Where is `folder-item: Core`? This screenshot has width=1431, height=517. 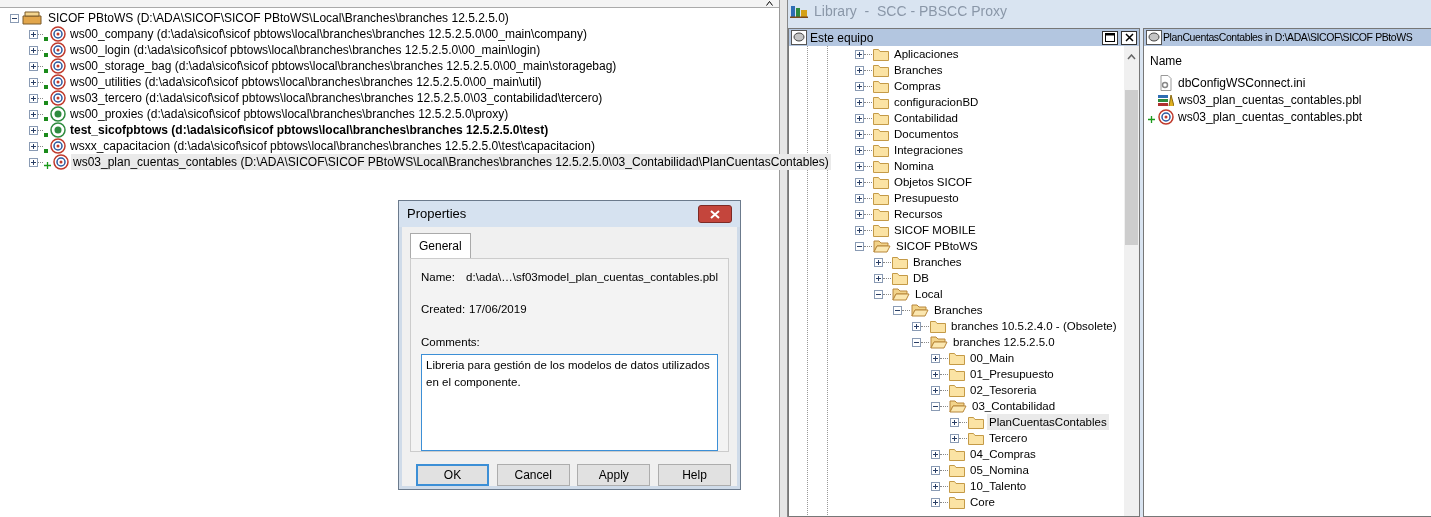 folder-item: Core is located at coordinates (982, 502).